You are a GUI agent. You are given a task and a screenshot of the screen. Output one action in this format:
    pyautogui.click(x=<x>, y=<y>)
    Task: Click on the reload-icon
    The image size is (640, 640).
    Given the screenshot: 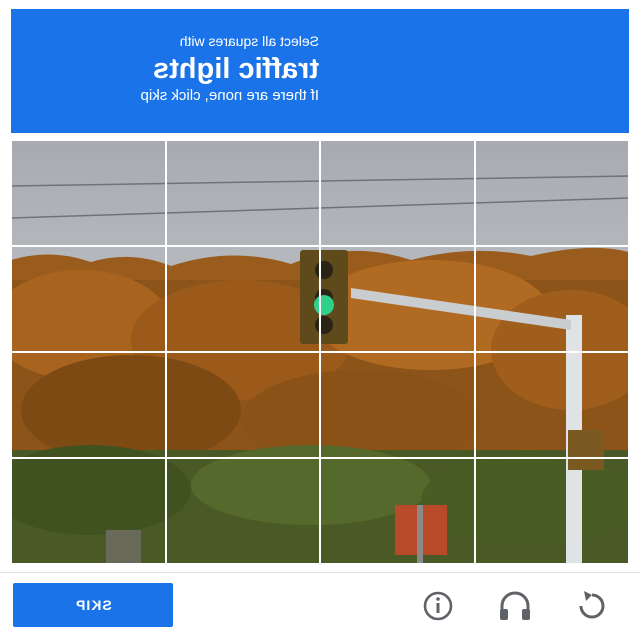 What is the action you would take?
    pyautogui.click(x=592, y=605)
    